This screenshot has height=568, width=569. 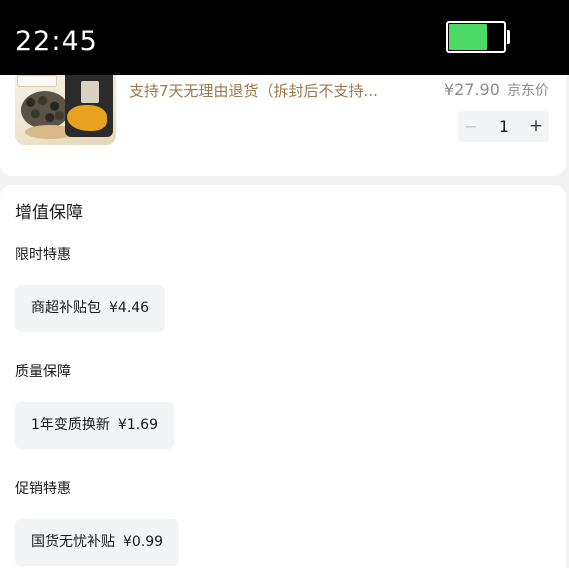 I want to click on option-name: 1年变质换新, so click(x=70, y=425).